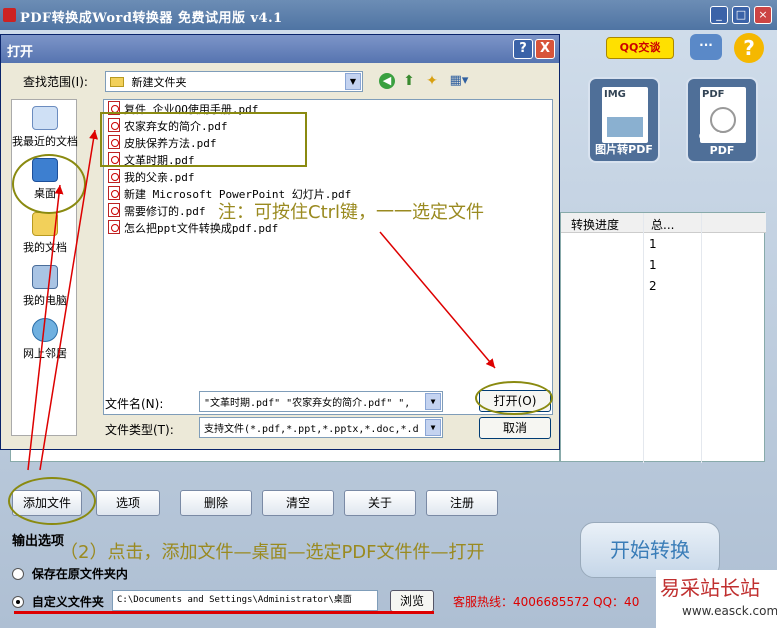 The height and width of the screenshot is (628, 777). Describe the element at coordinates (437, 300) in the screenshot. I see `arrow-to-open` at that location.